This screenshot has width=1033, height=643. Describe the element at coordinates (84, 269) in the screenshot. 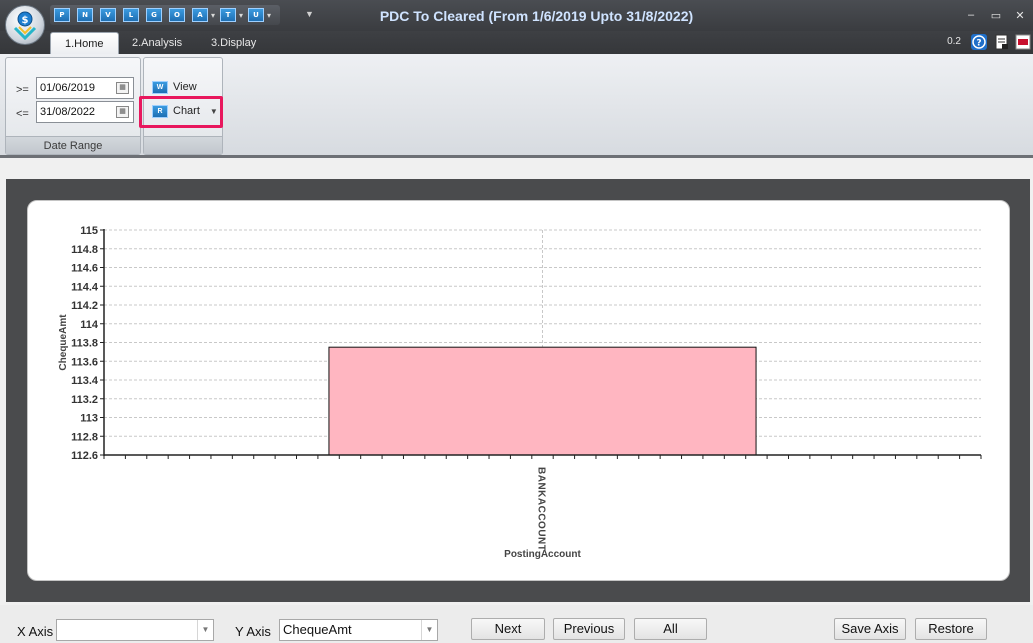

I see `y-tick-label: 114.6` at that location.